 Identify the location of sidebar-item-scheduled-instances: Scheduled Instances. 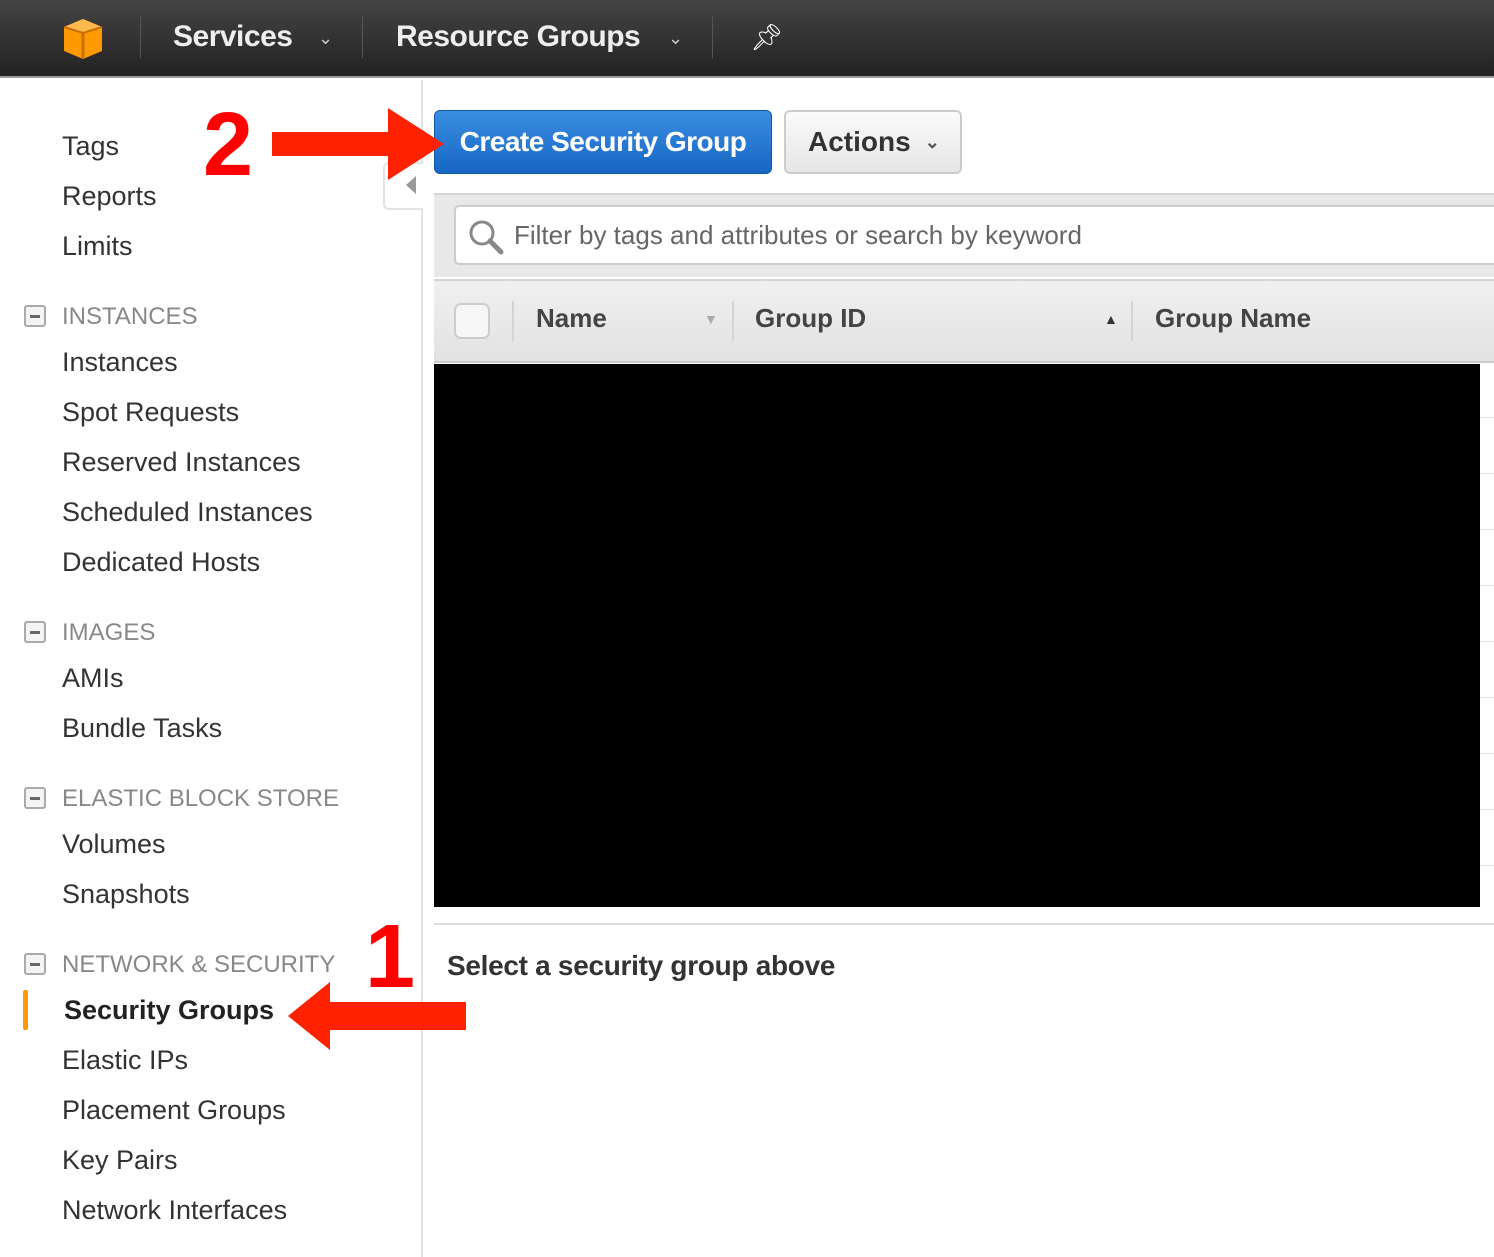
(187, 512).